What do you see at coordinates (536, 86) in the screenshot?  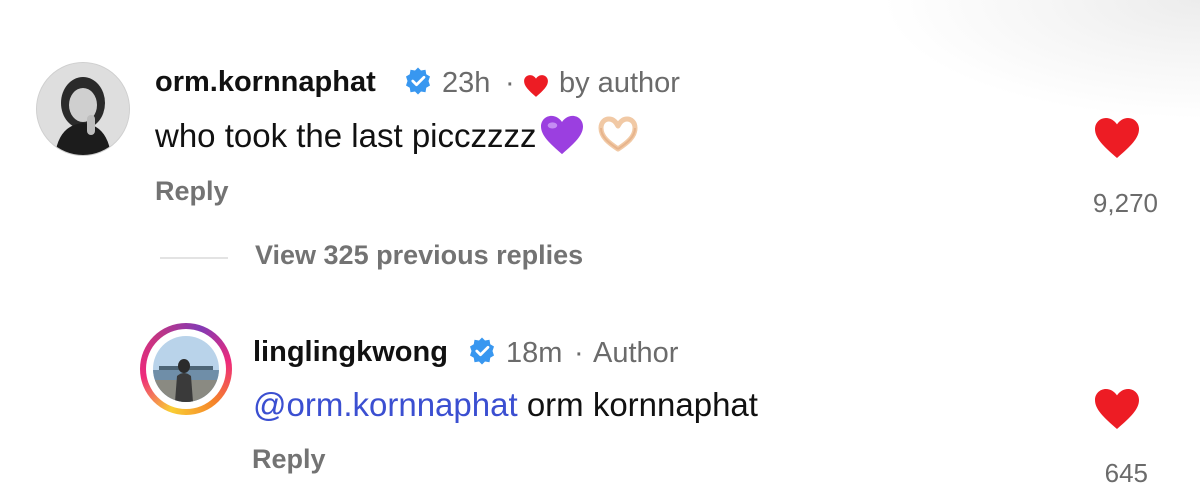 I see `heart-icon` at bounding box center [536, 86].